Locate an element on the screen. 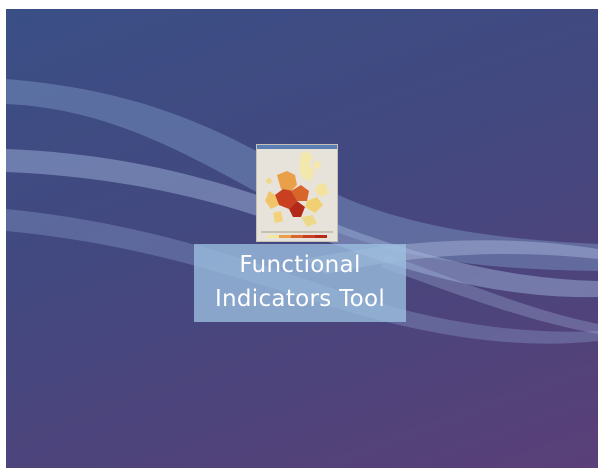  icon-label-line-1: Functional is located at coordinates (300, 265).